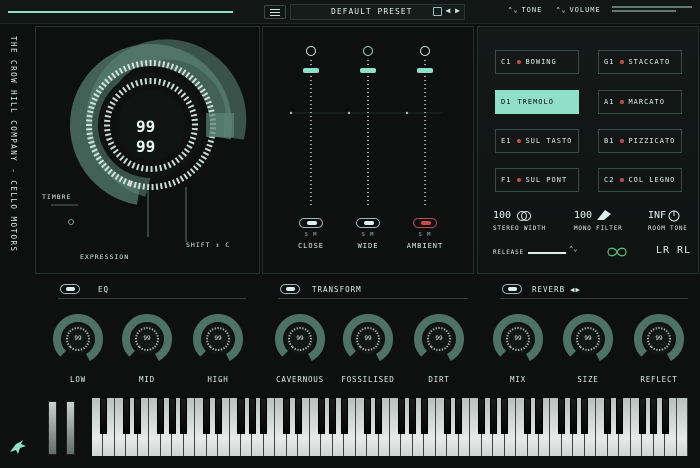 The height and width of the screenshot is (468, 700). Describe the element at coordinates (512, 289) in the screenshot. I see `reverb-toggle` at that location.